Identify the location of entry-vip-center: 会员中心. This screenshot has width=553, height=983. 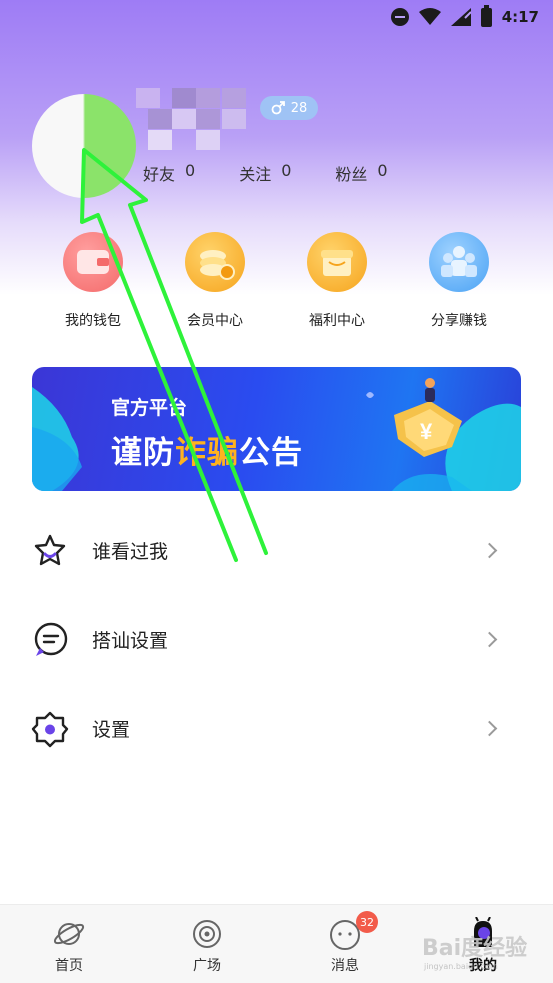
(215, 281).